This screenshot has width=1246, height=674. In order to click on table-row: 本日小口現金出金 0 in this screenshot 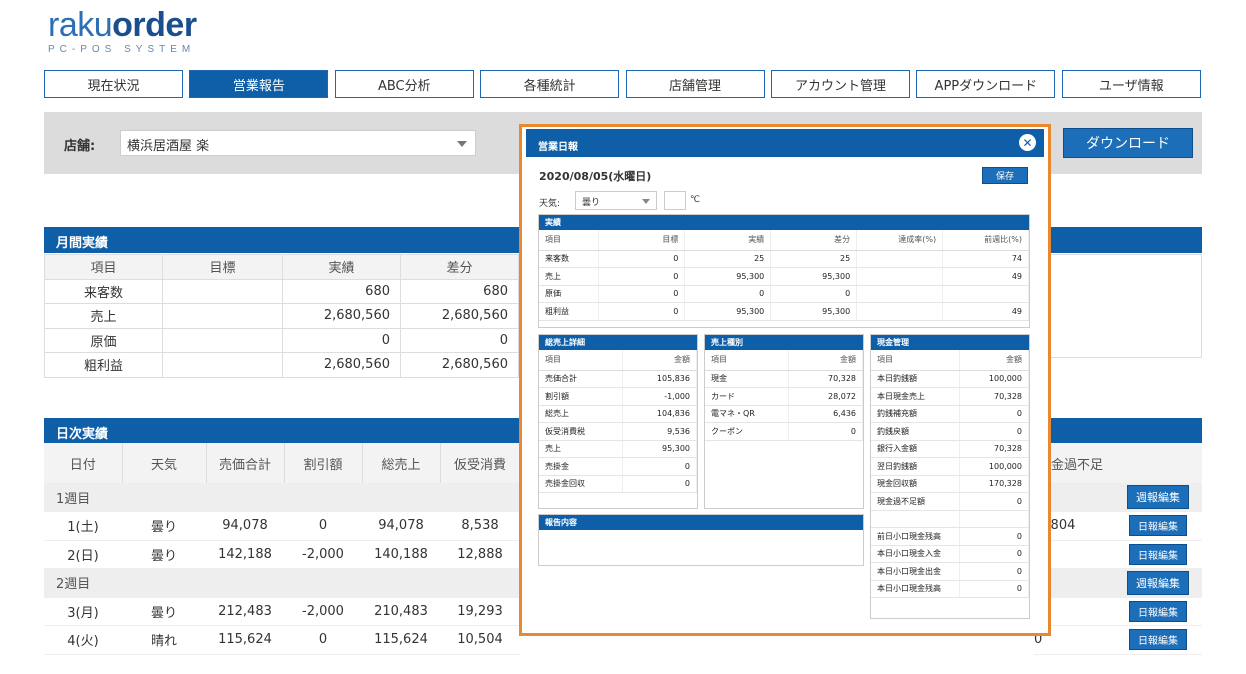, I will do `click(950, 571)`.